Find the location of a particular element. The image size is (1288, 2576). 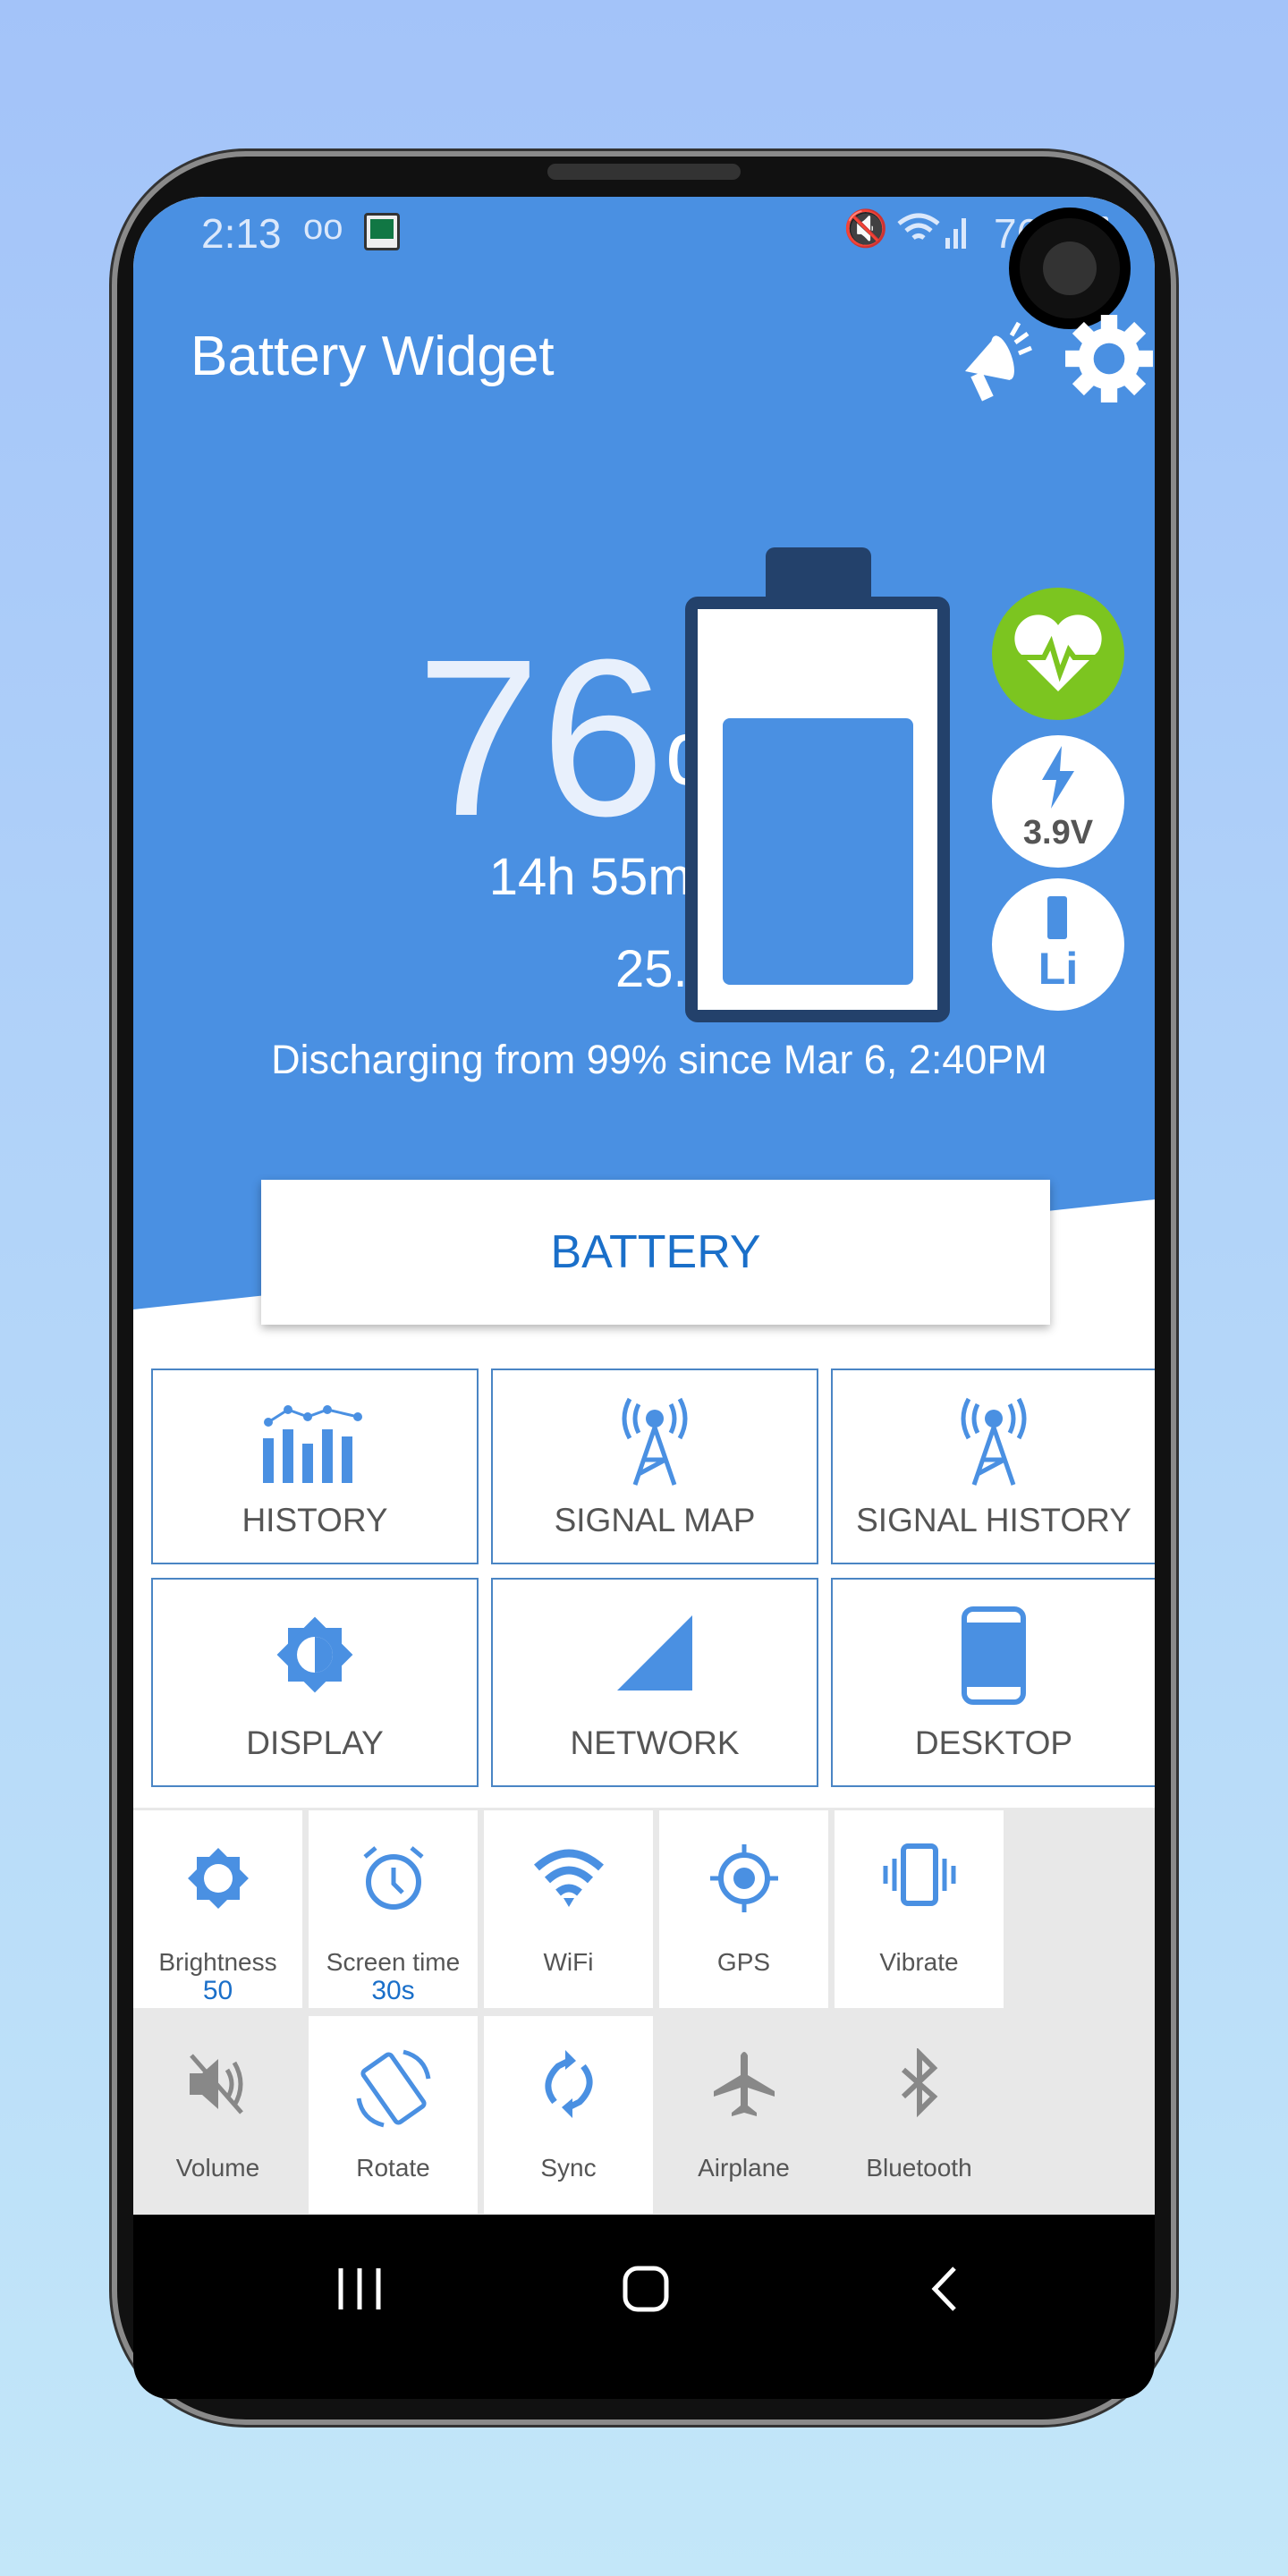

voicemail-icon: oo is located at coordinates (323, 227).